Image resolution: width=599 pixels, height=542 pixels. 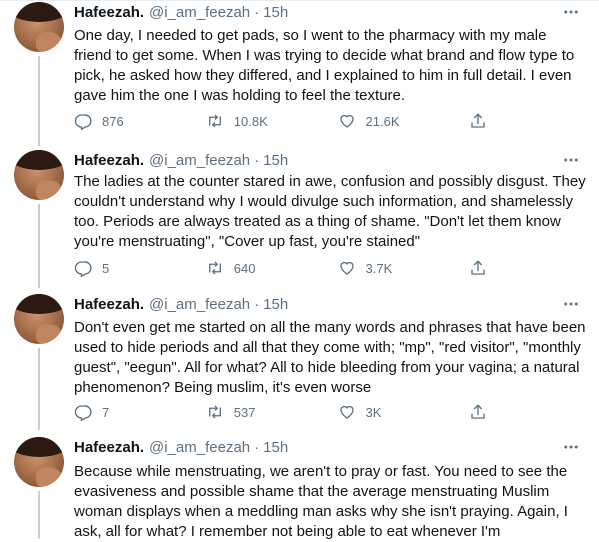 I want to click on like-count: 3K, so click(x=373, y=412).